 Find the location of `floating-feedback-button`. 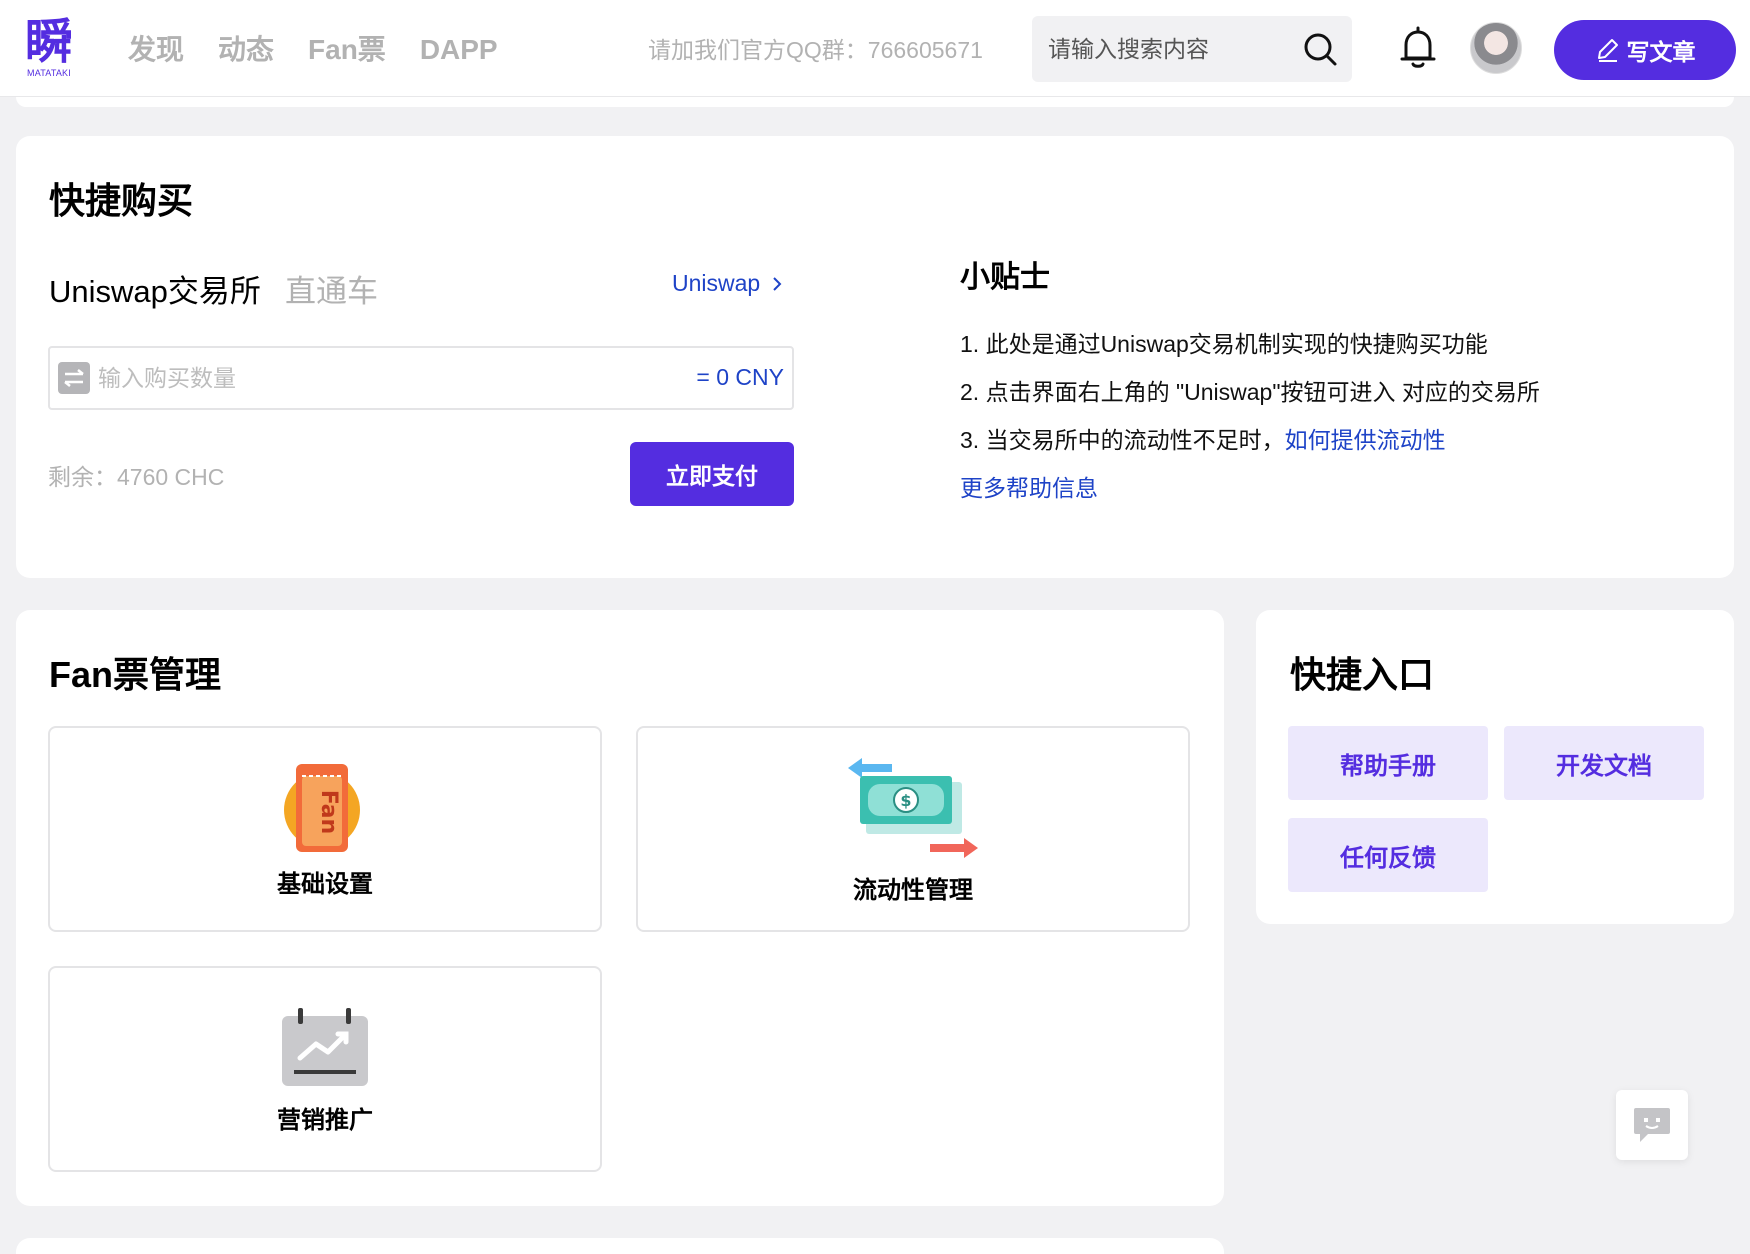

floating-feedback-button is located at coordinates (1652, 1125).